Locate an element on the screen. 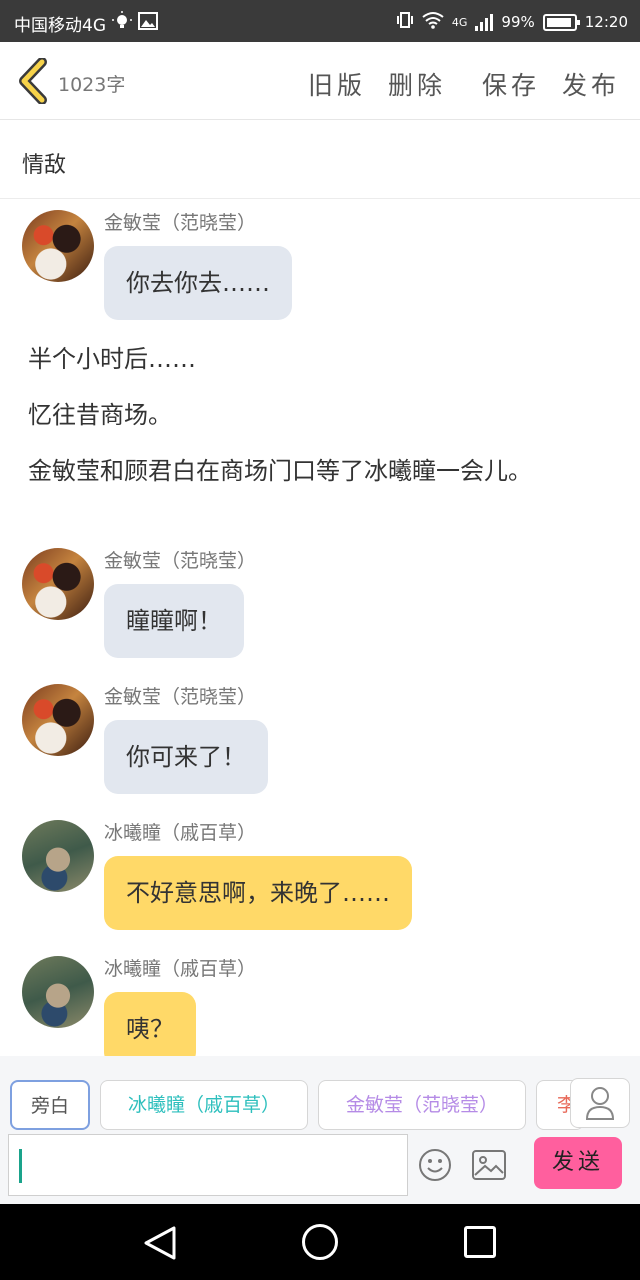 The height and width of the screenshot is (1280, 640). dialog-message: 冰曦瞳（戚百草） 咦？ is located at coordinates (322, 1001).